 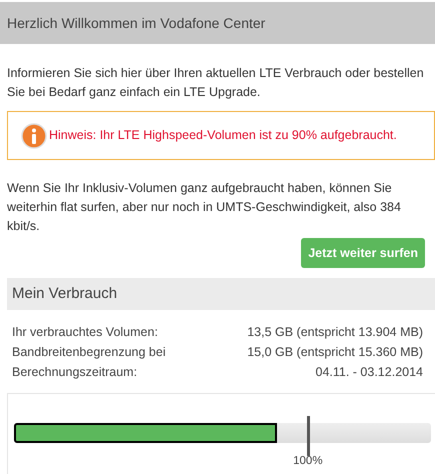 I want to click on limit-label: 100%, so click(x=308, y=461).